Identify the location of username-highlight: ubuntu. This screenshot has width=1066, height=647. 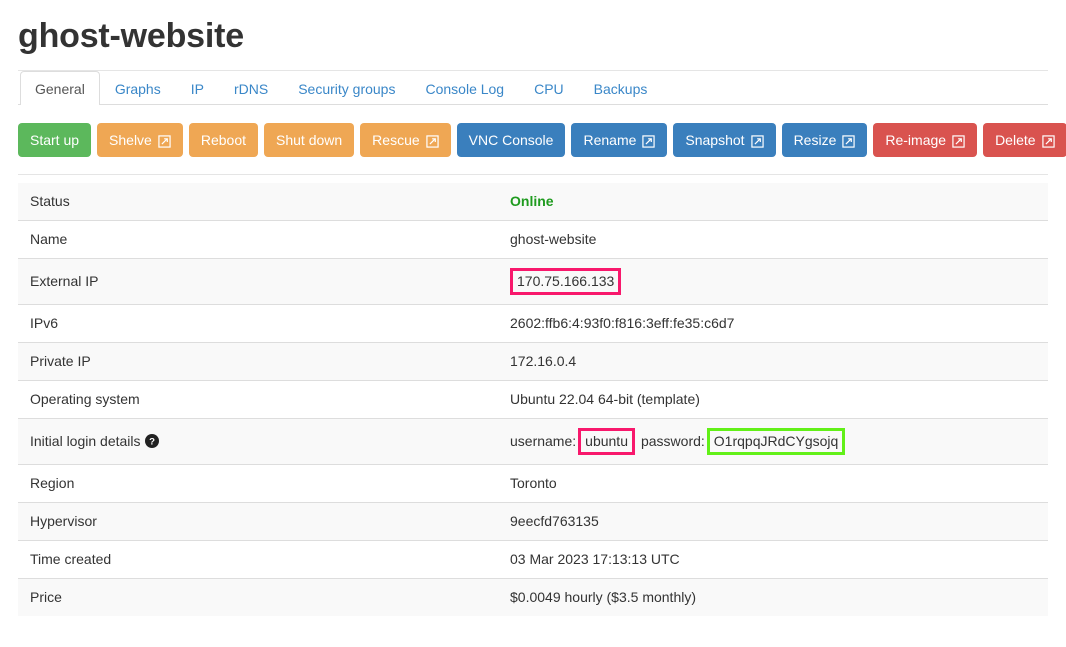
(606, 441).